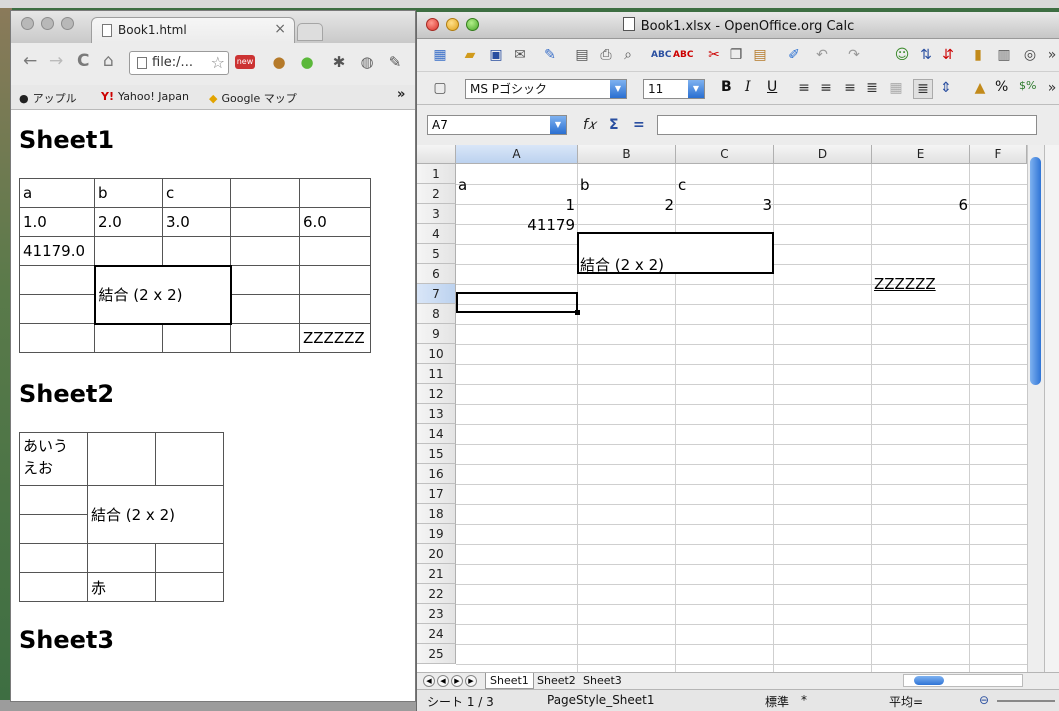  What do you see at coordinates (639, 125) in the screenshot?
I see `equals-icon: =` at bounding box center [639, 125].